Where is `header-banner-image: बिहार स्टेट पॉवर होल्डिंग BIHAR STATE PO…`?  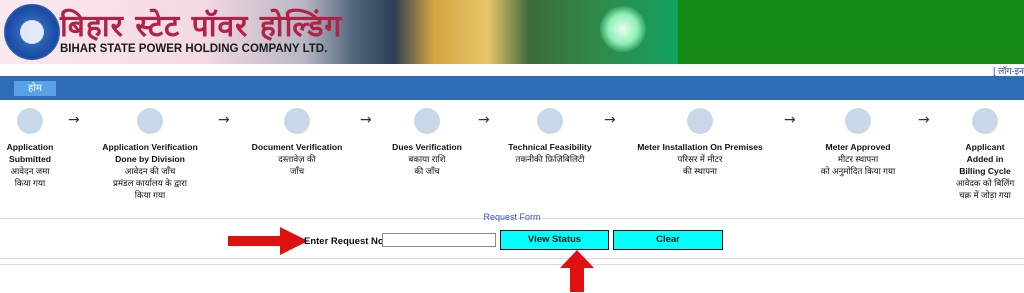 header-banner-image: बिहार स्टेट पॉवर होल्डिंग BIHAR STATE PO… is located at coordinates (339, 32).